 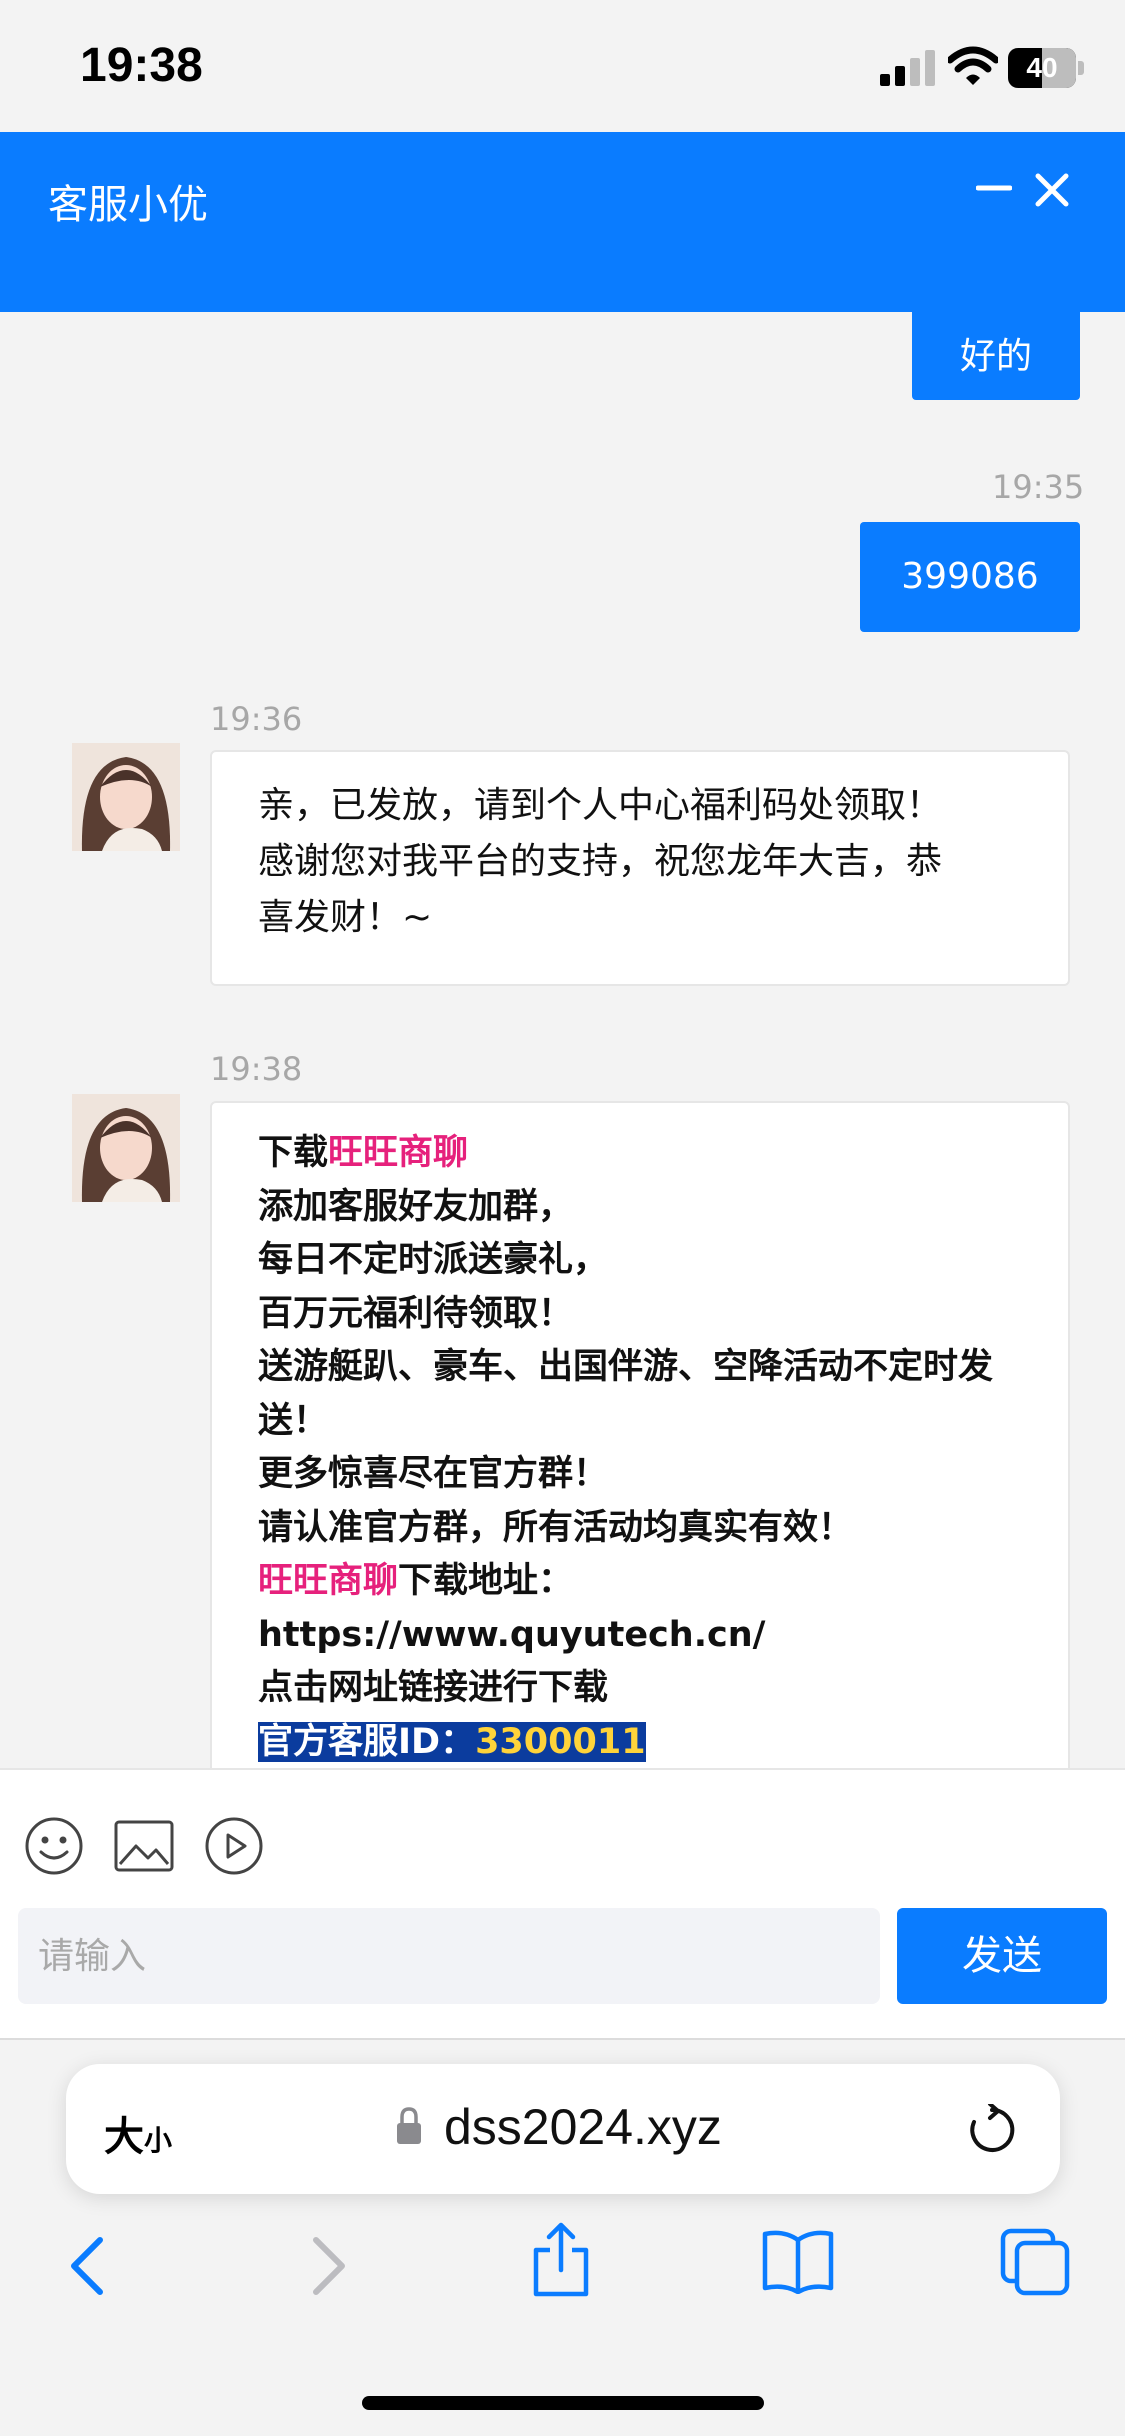 What do you see at coordinates (1002, 1956) in the screenshot?
I see `send-button: 发送` at bounding box center [1002, 1956].